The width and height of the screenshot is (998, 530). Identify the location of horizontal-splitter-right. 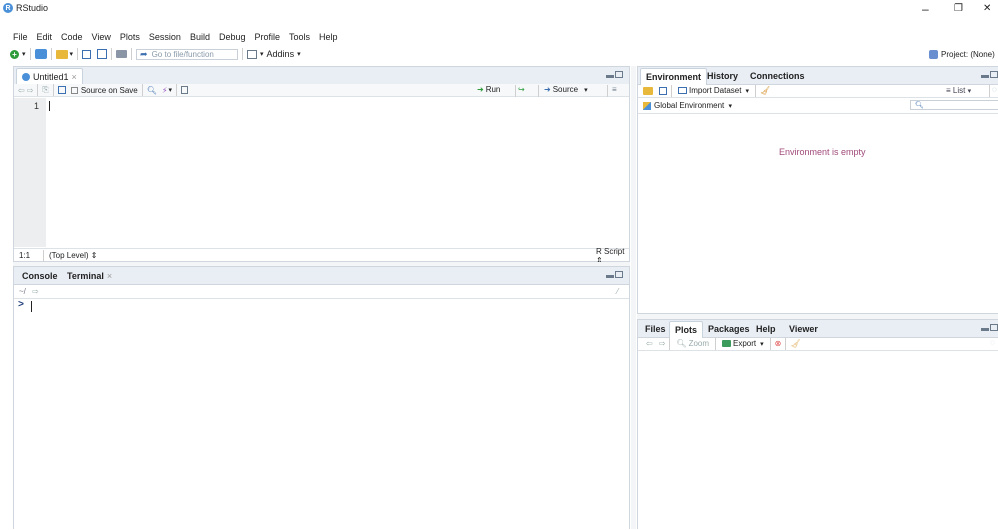
(817, 316).